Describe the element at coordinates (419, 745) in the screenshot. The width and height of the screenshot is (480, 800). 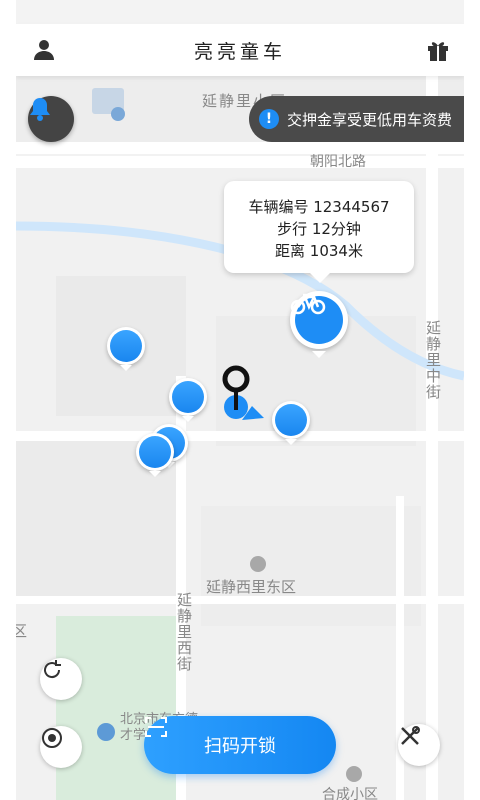
I see `repair-button` at that location.